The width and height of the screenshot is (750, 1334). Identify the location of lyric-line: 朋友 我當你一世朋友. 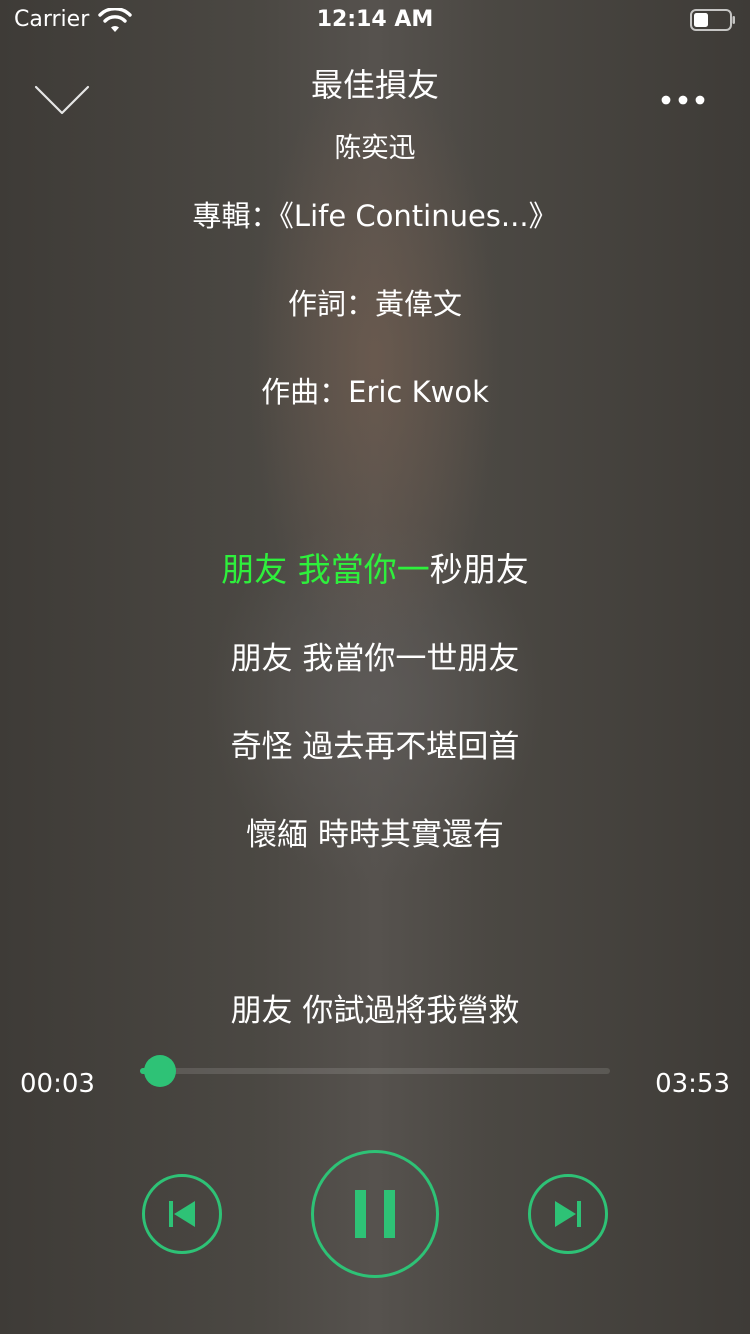
(375, 659).